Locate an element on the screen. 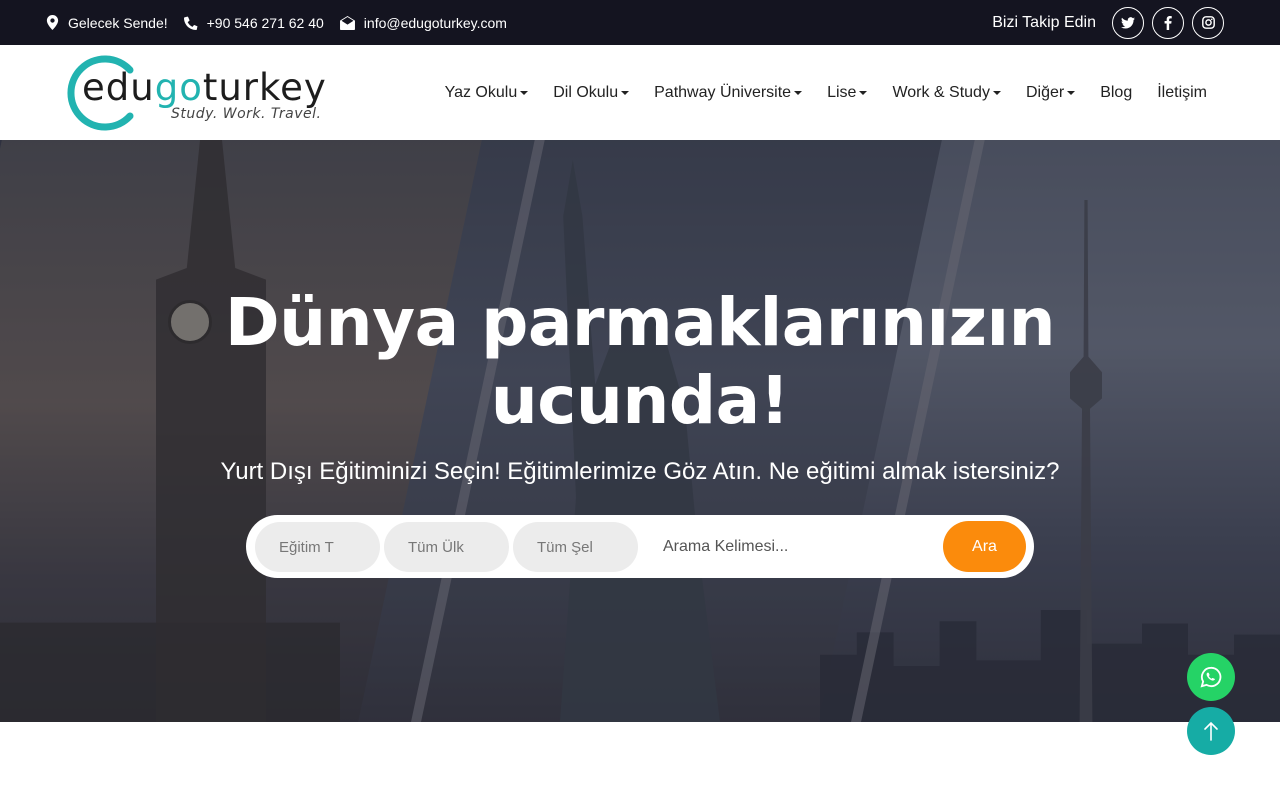  logo-tagline: Study. Work. Travel. is located at coordinates (246, 114).